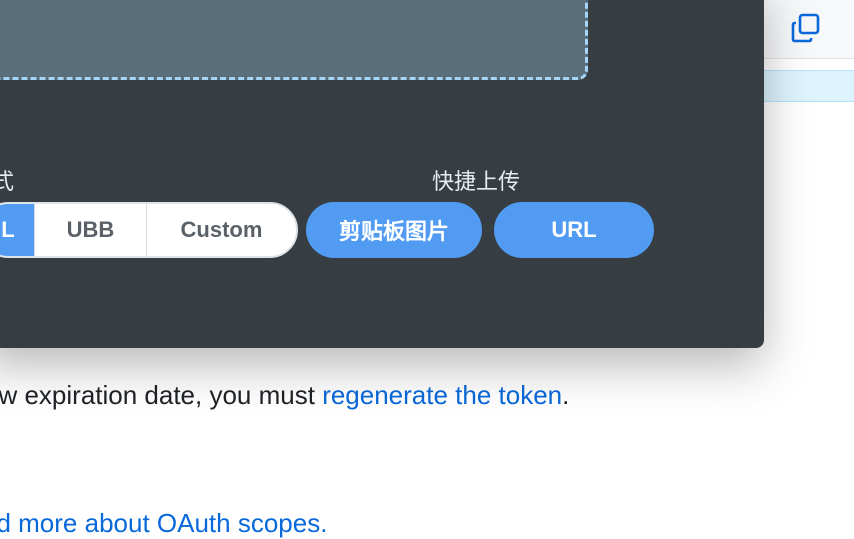 This screenshot has height=539, width=854. I want to click on copy-icon, so click(805, 28).